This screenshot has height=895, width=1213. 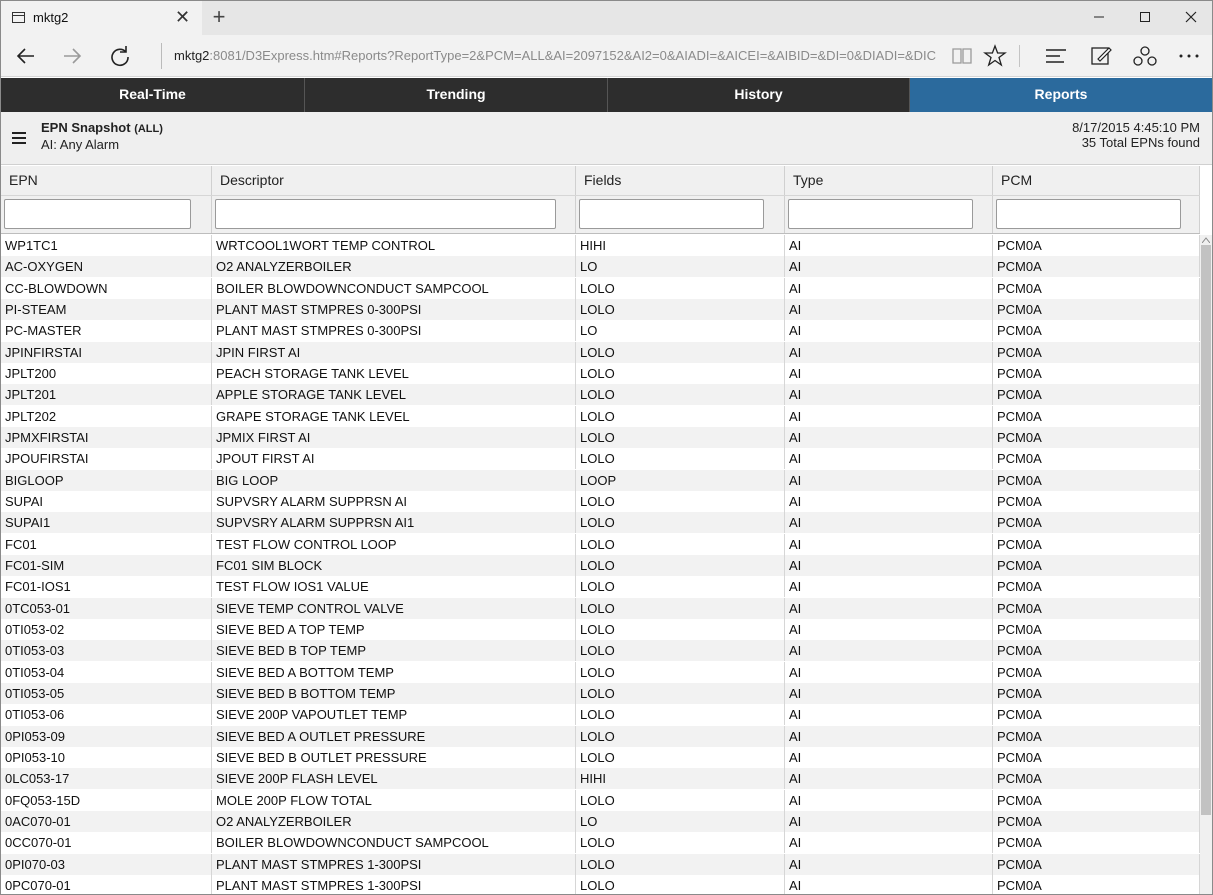 I want to click on table-row: 0AC070-01 O2 ANALYZERBOILER LO AI PCM0A, so click(x=600, y=821).